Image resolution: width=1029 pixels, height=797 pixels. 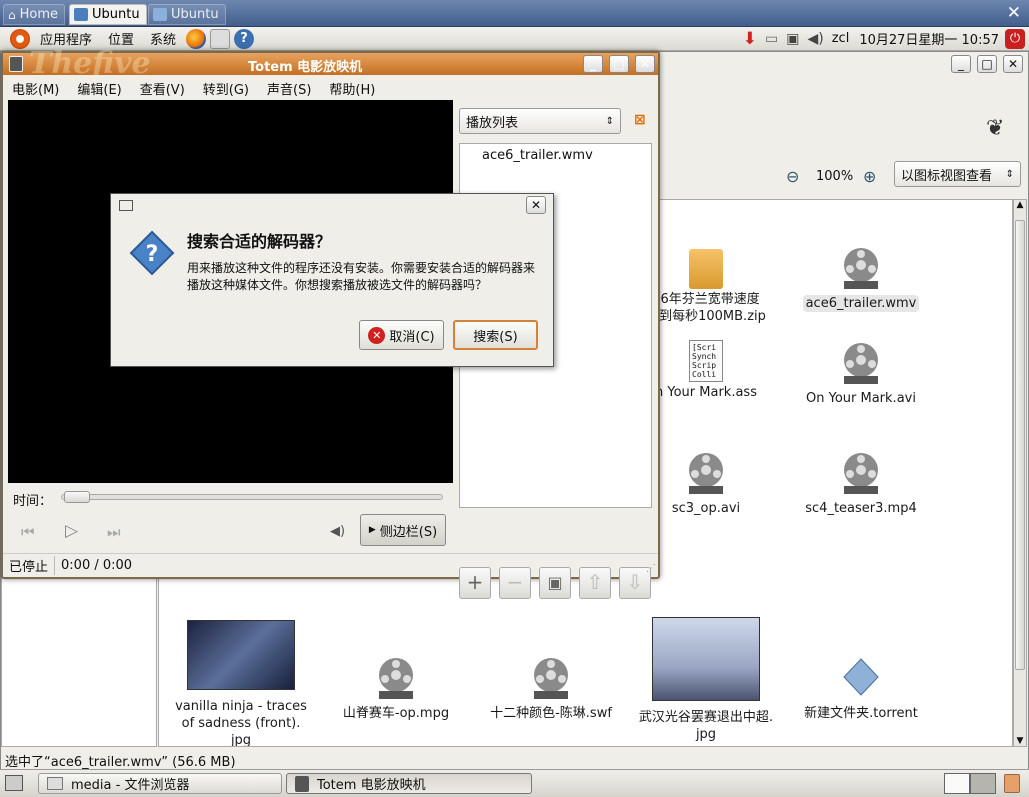 I want to click on file-item: On Your Mark.avi, so click(x=861, y=373).